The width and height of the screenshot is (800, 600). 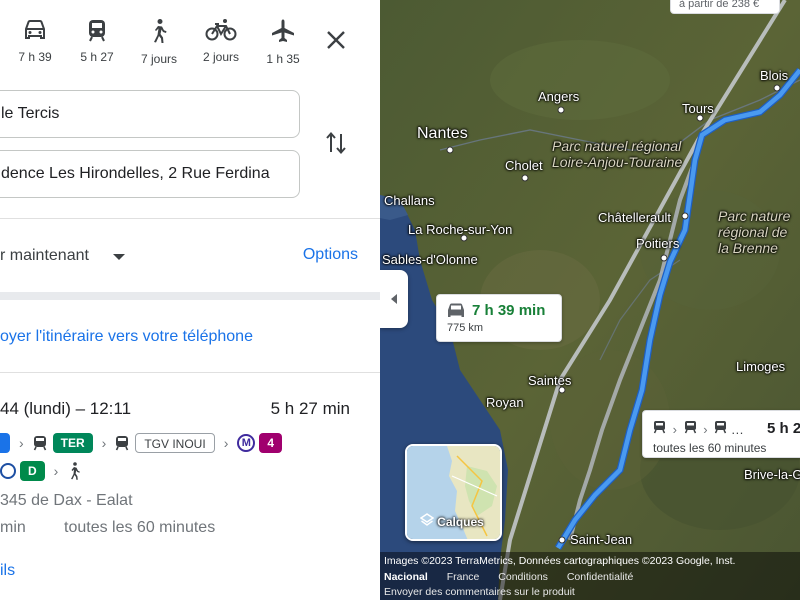 I want to click on close-icon, so click(x=336, y=40).